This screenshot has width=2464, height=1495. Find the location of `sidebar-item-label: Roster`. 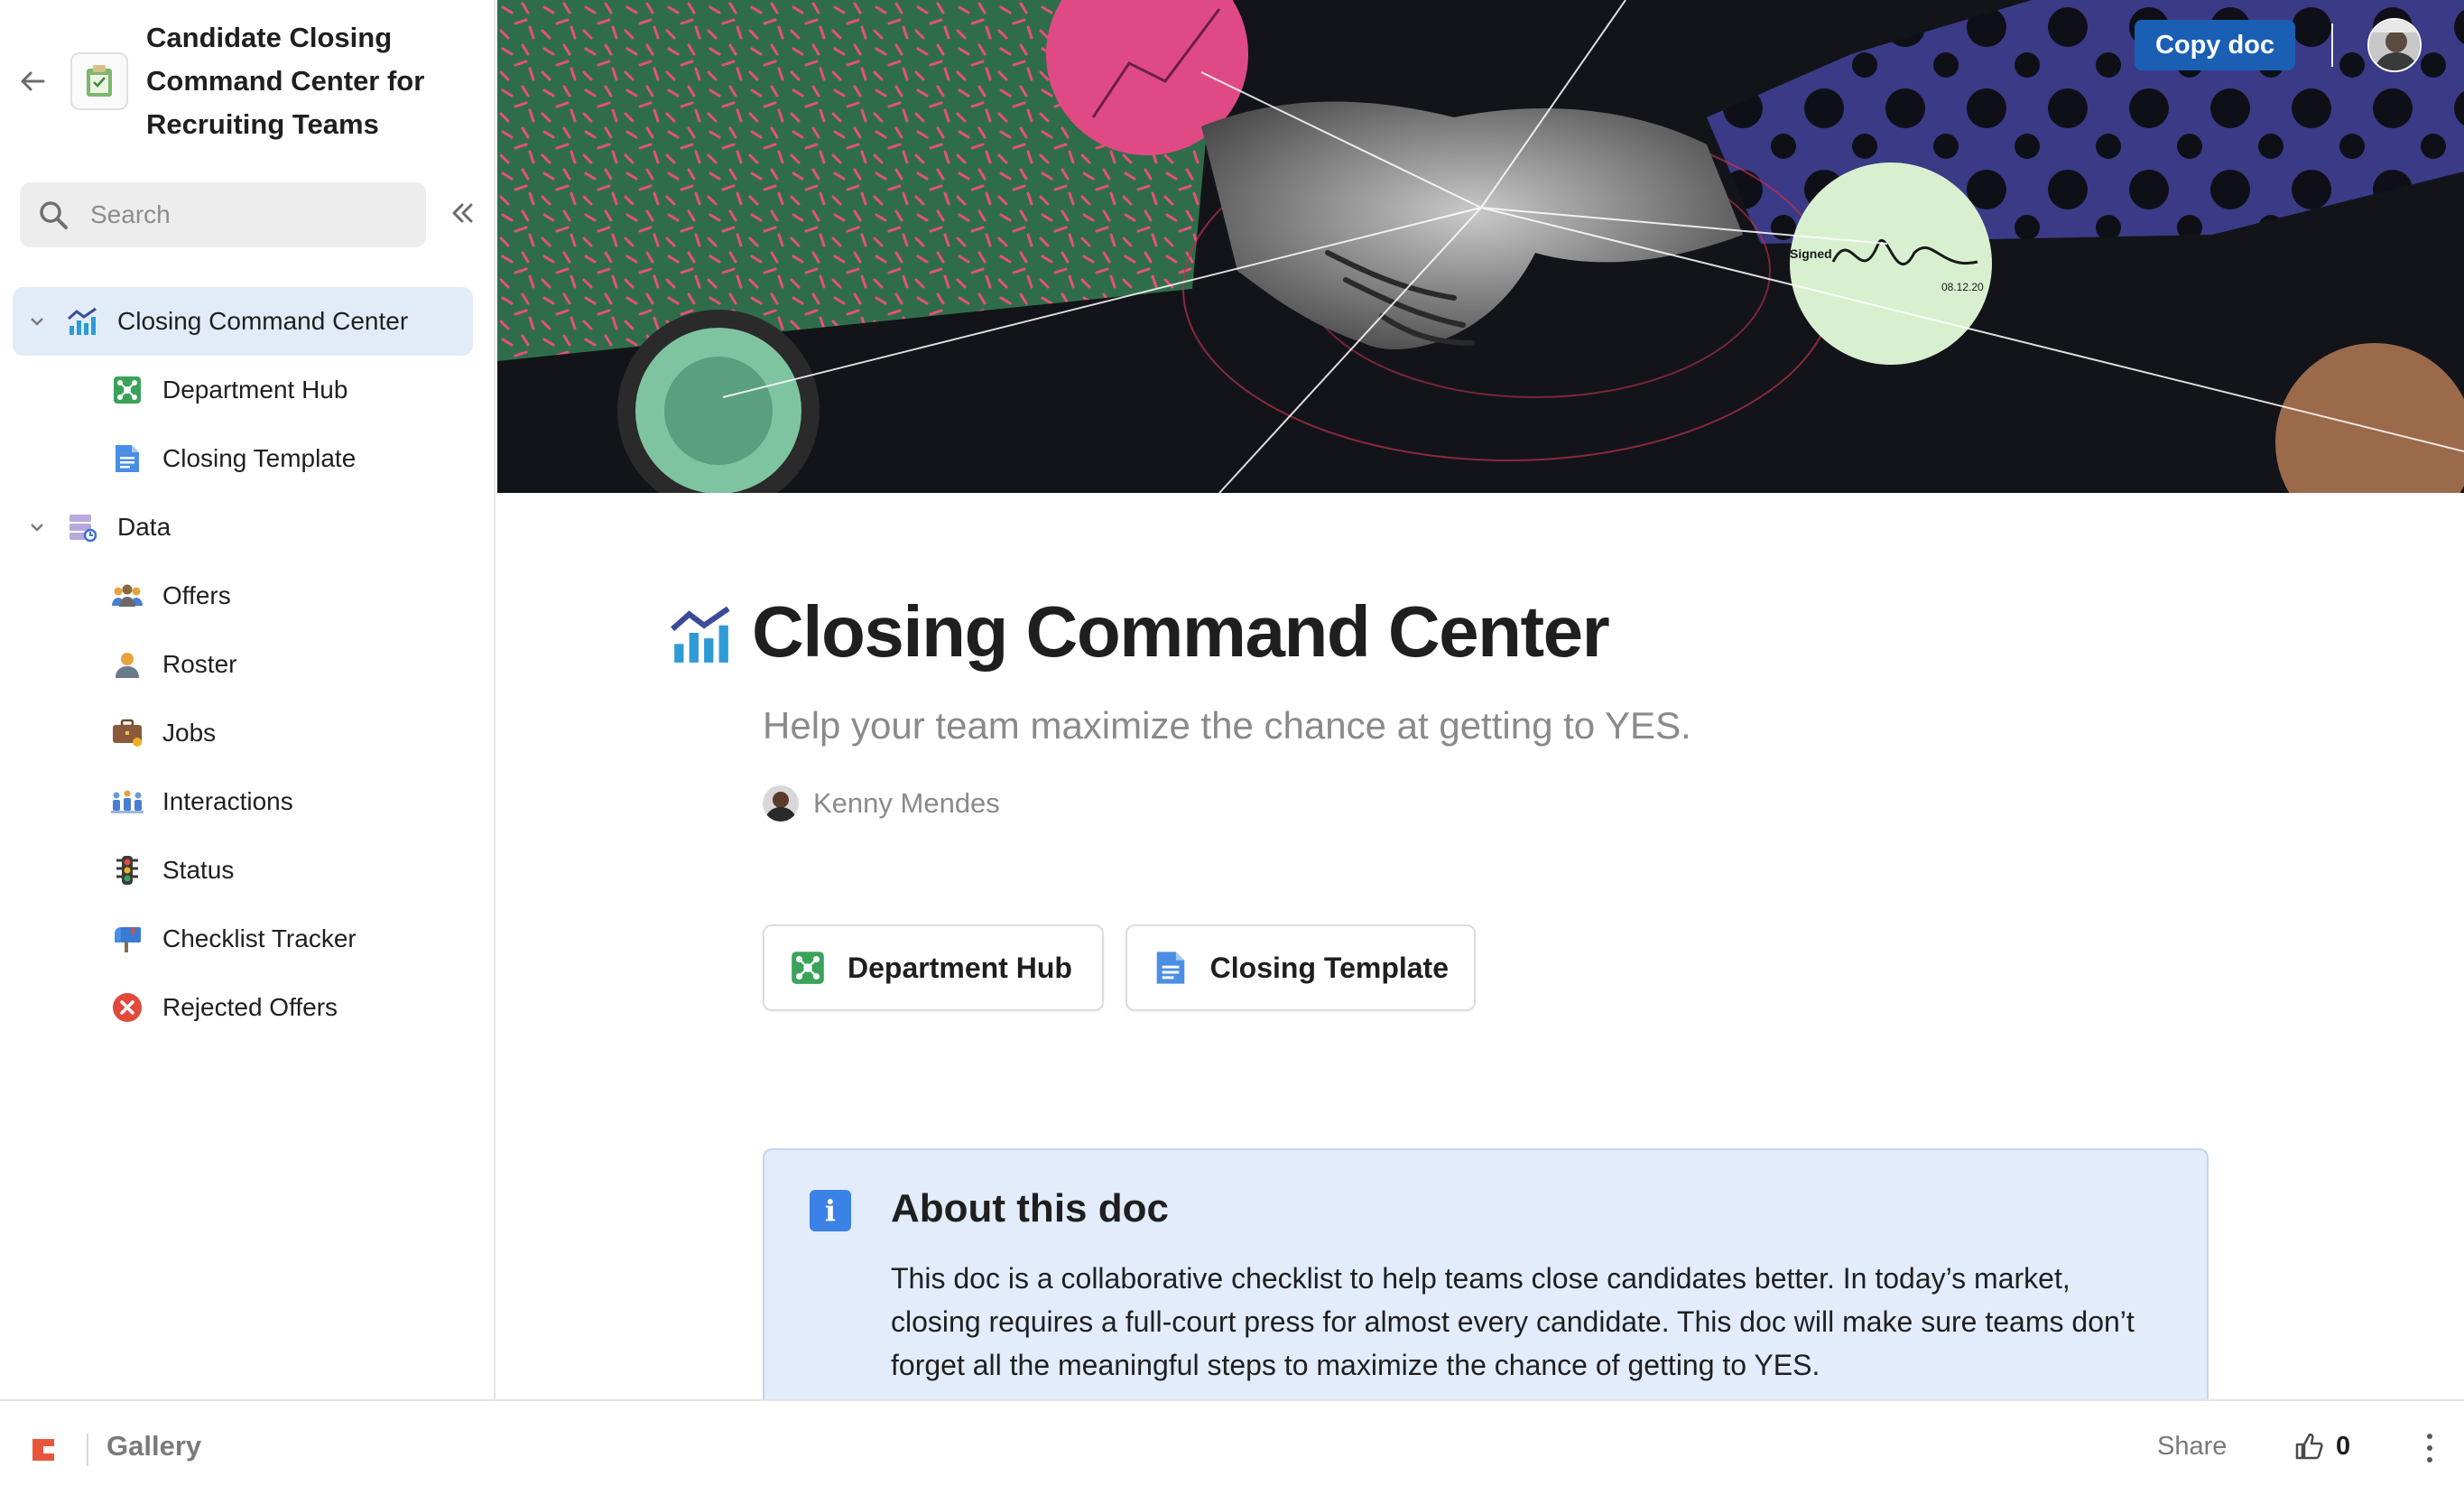

sidebar-item-label: Roster is located at coordinates (199, 664).